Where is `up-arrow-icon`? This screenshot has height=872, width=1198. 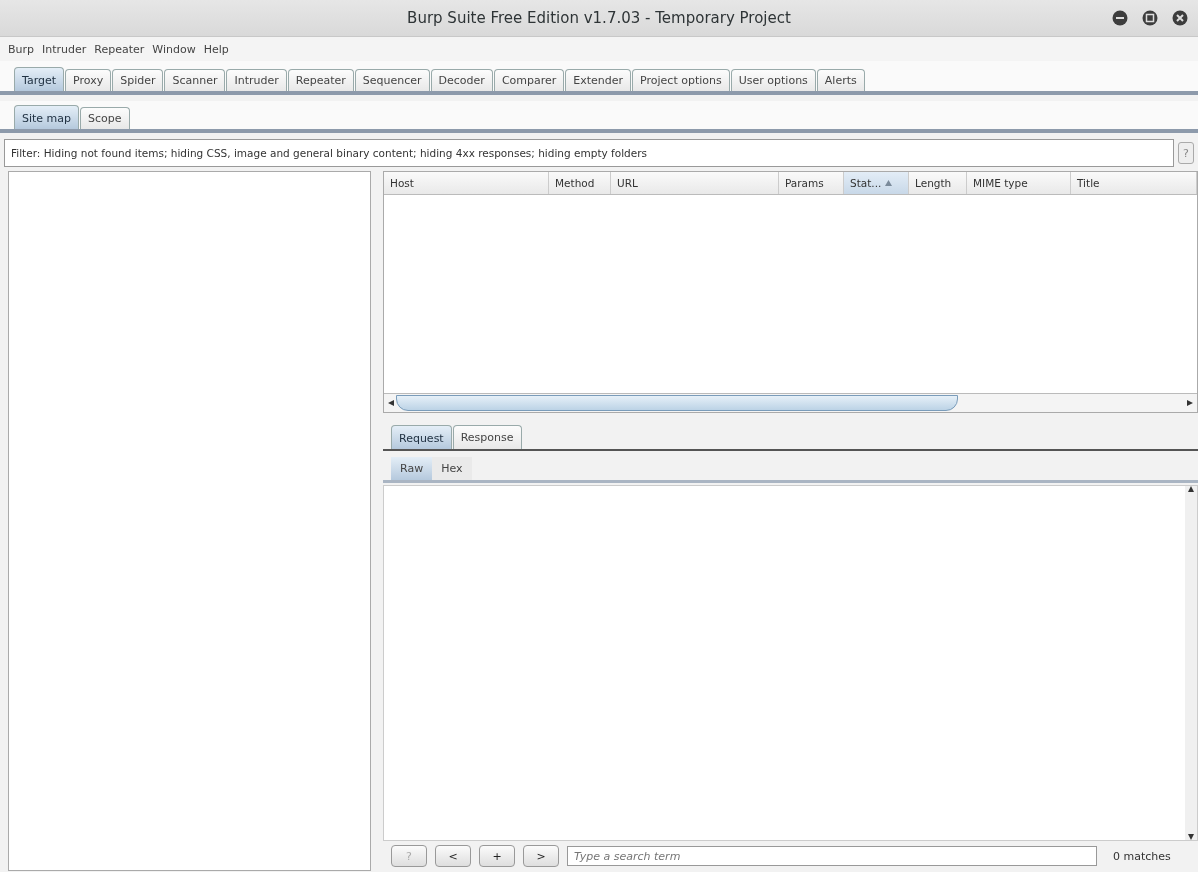 up-arrow-icon is located at coordinates (1191, 489).